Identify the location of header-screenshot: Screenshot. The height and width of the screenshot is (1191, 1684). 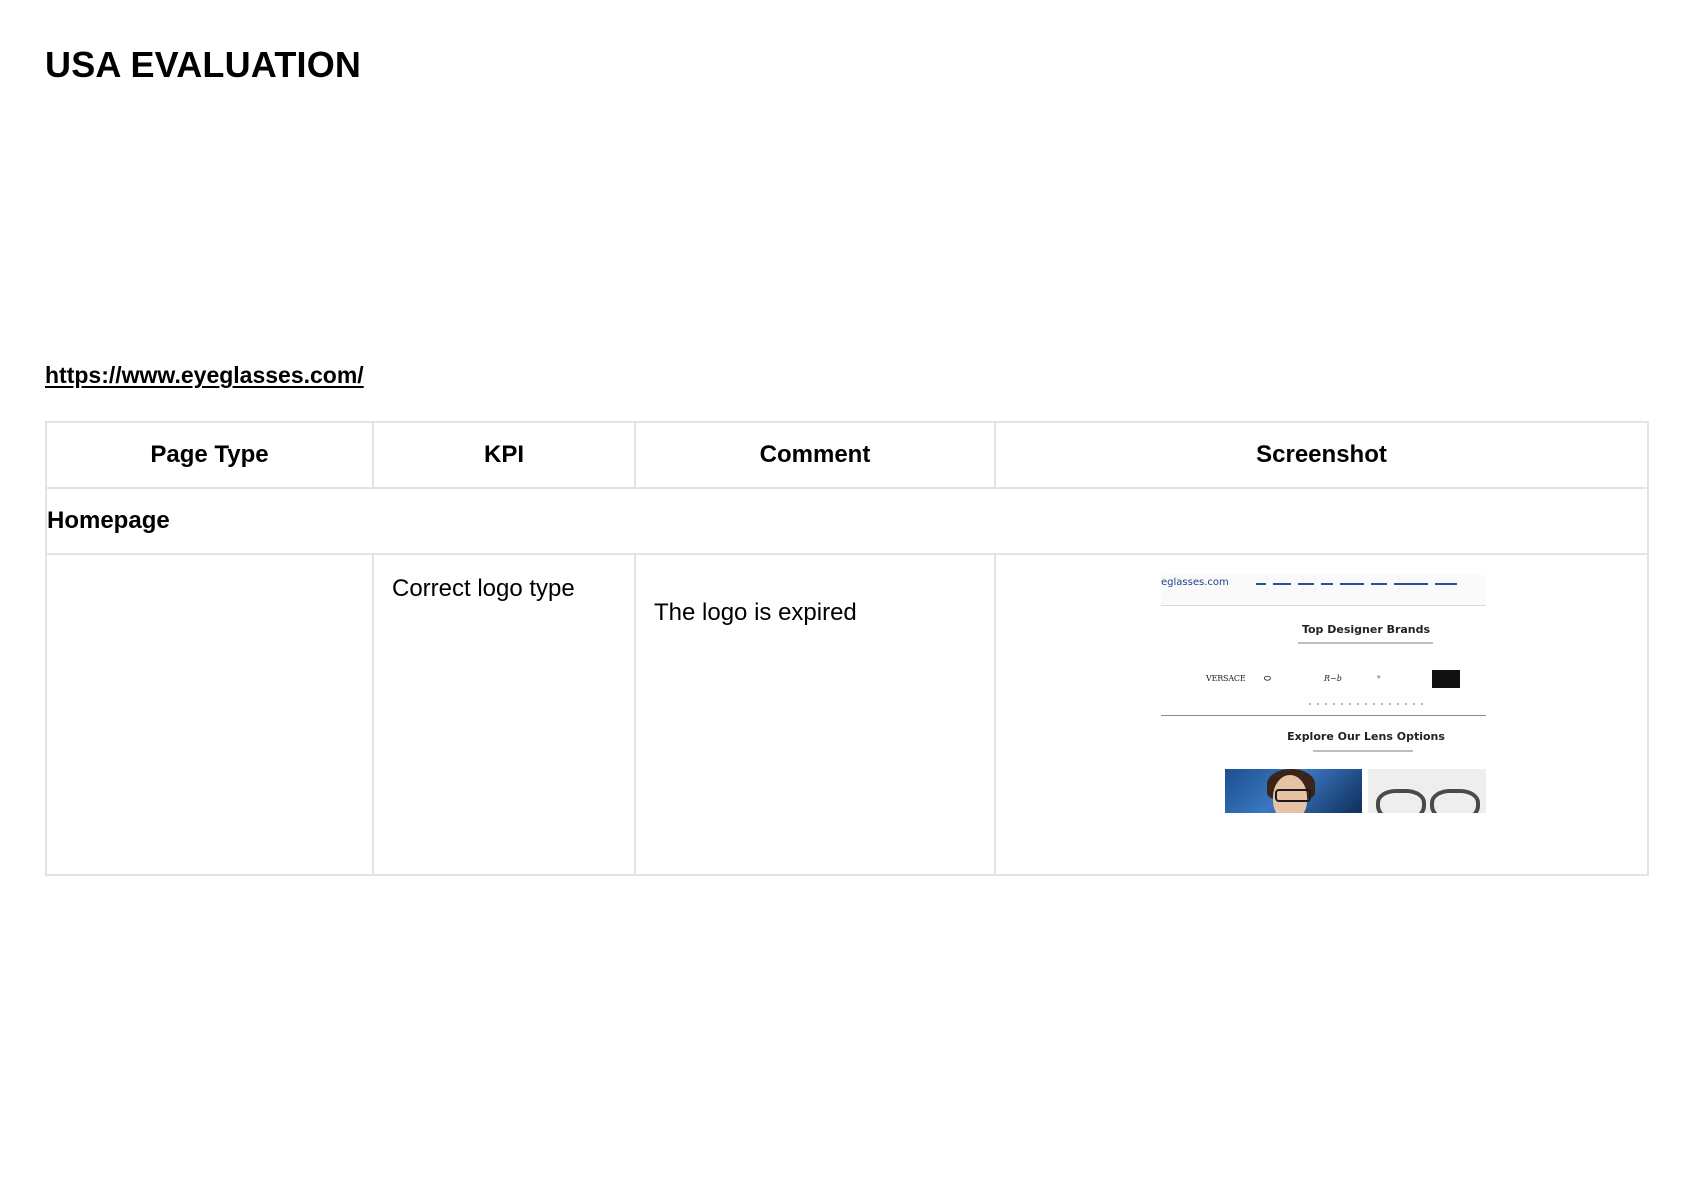
(1321, 455).